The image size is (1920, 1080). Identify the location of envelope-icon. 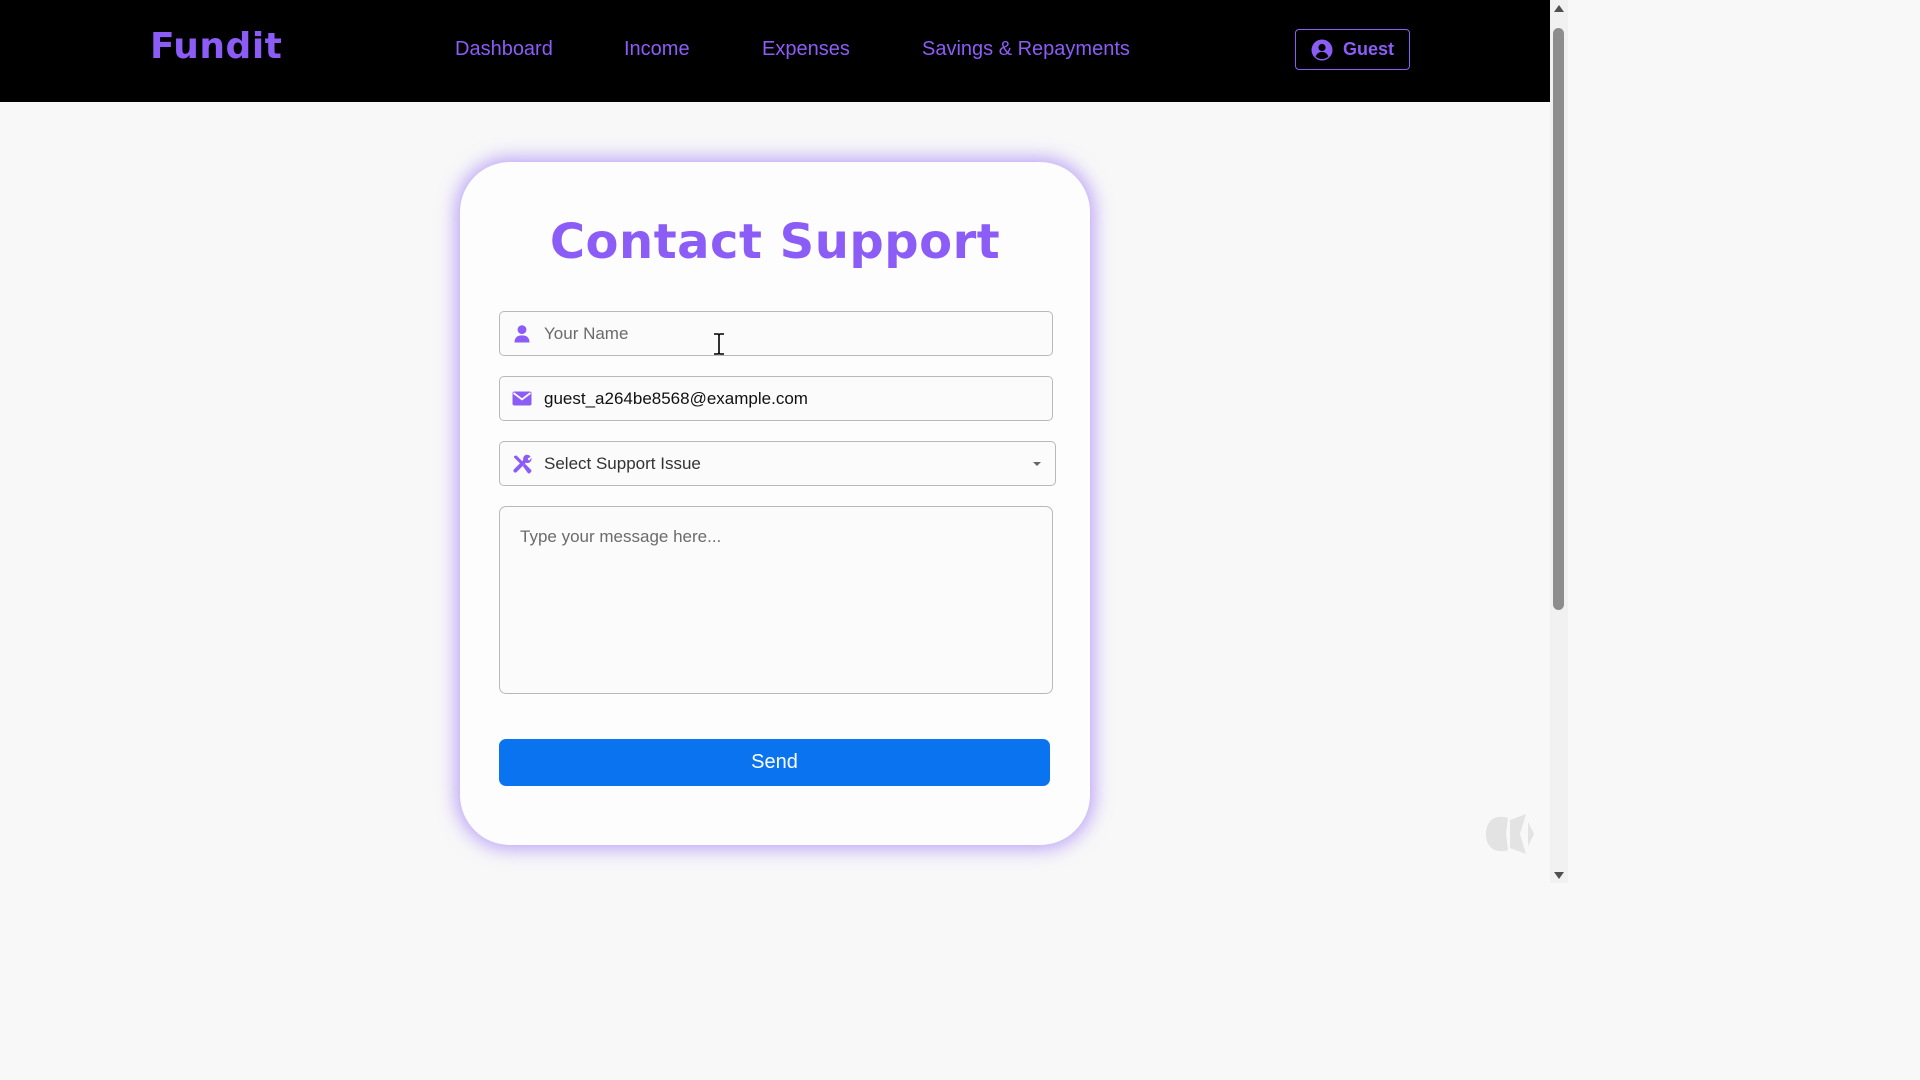
(522, 398).